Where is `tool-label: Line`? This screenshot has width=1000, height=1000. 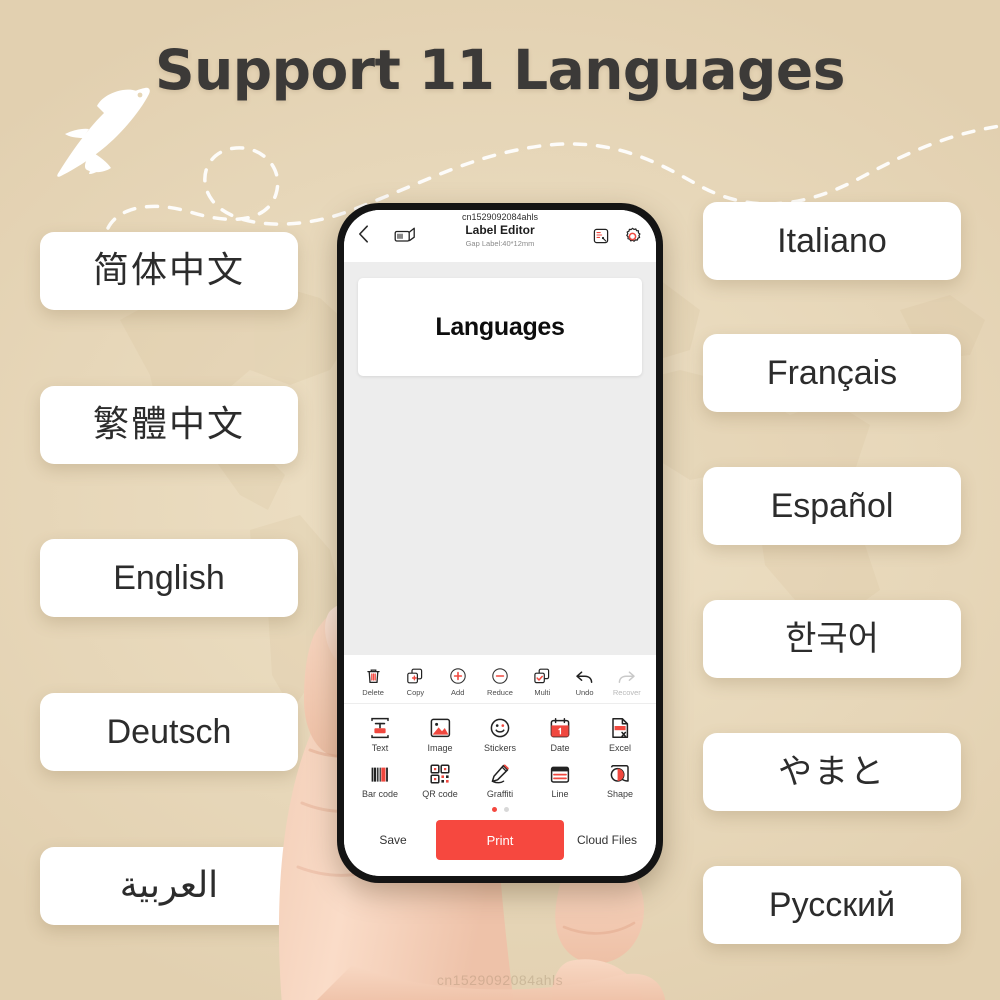
tool-label: Line is located at coordinates (560, 794).